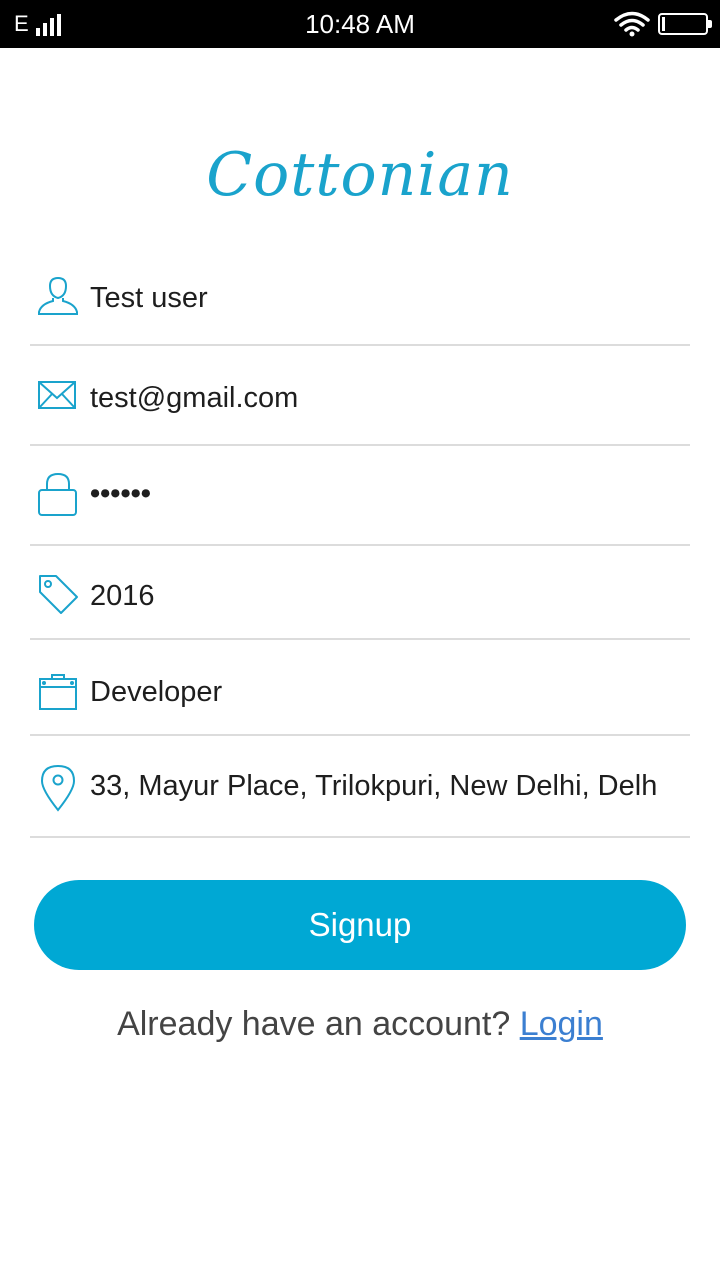 The height and width of the screenshot is (1280, 720). What do you see at coordinates (360, 308) in the screenshot?
I see `name-field: Test user` at bounding box center [360, 308].